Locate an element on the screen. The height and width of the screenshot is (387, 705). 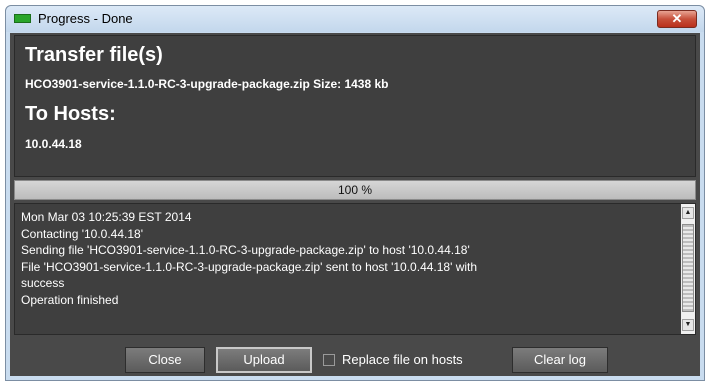
progress-label: 100 % is located at coordinates (355, 190).